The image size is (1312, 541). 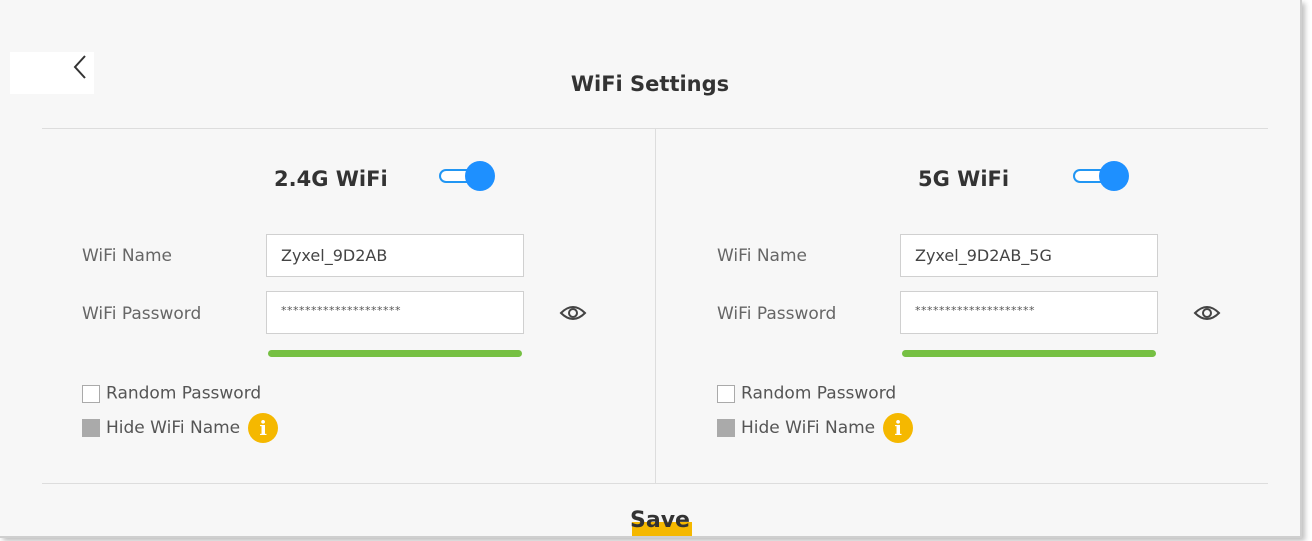 I want to click on random-password-checkbox-2-4g: Random Password, so click(x=171, y=394).